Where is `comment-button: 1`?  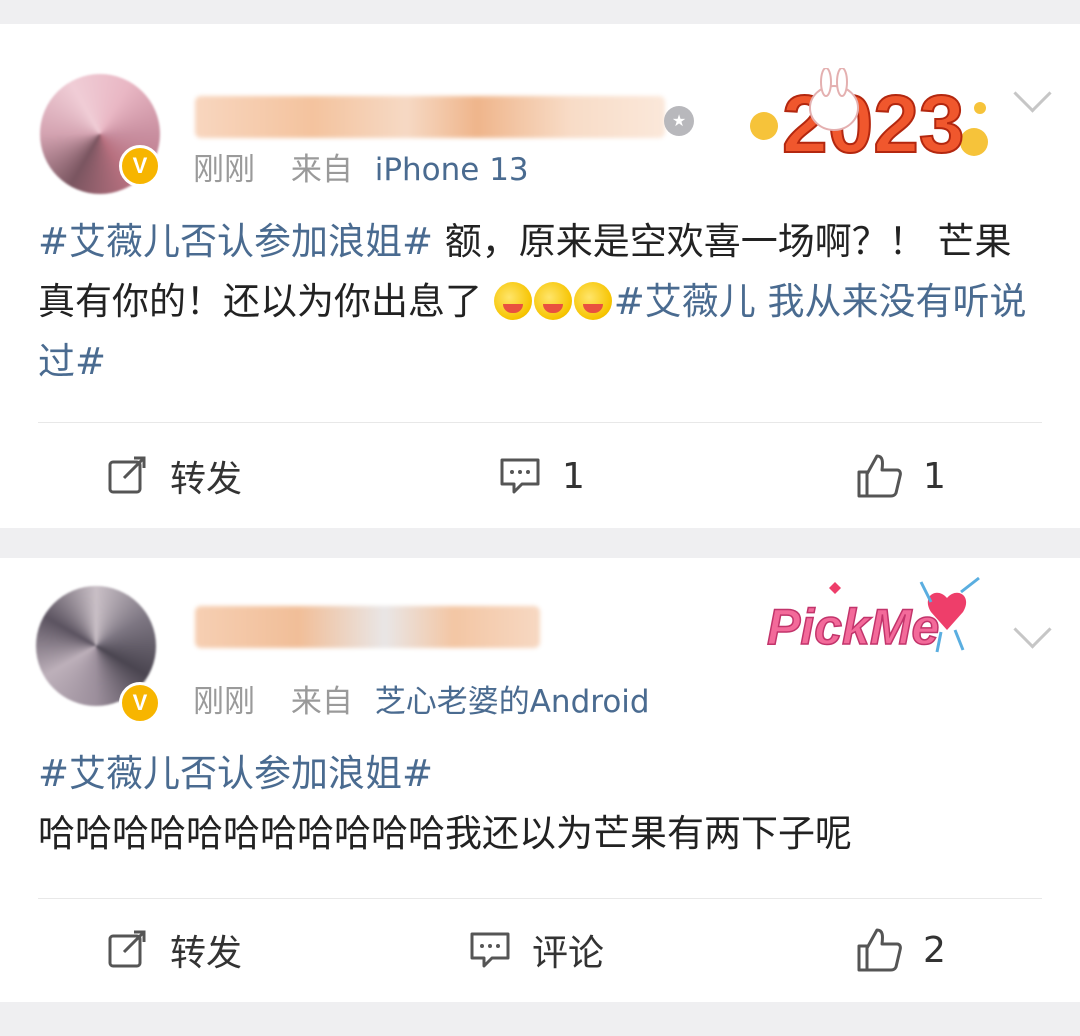 comment-button: 1 is located at coordinates (541, 476).